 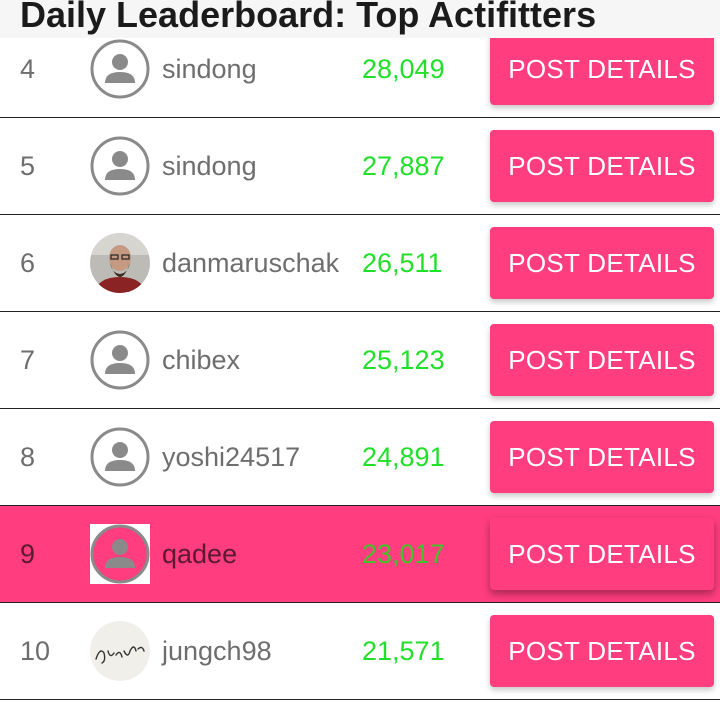 What do you see at coordinates (28, 359) in the screenshot?
I see `rank-number: 7` at bounding box center [28, 359].